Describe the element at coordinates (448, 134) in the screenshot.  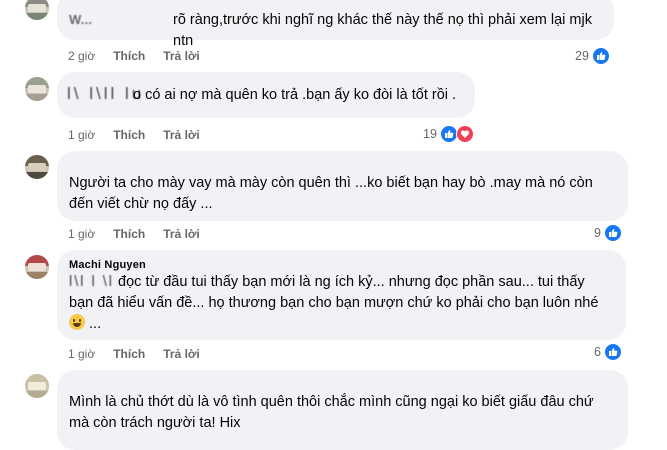
I see `reaction-summary: 19` at that location.